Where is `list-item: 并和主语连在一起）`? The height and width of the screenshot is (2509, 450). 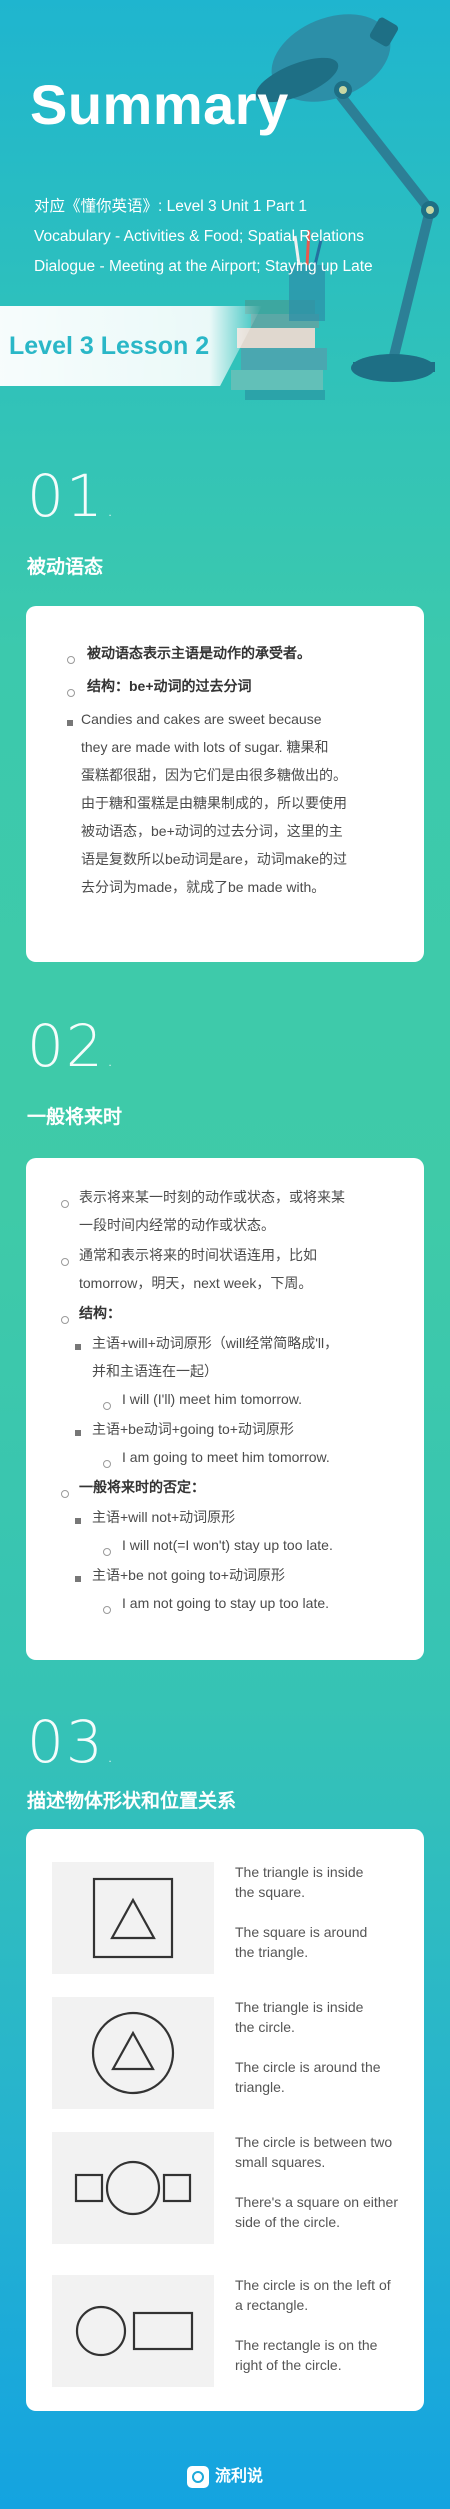
list-item: 并和主语连在一起） is located at coordinates (155, 1371).